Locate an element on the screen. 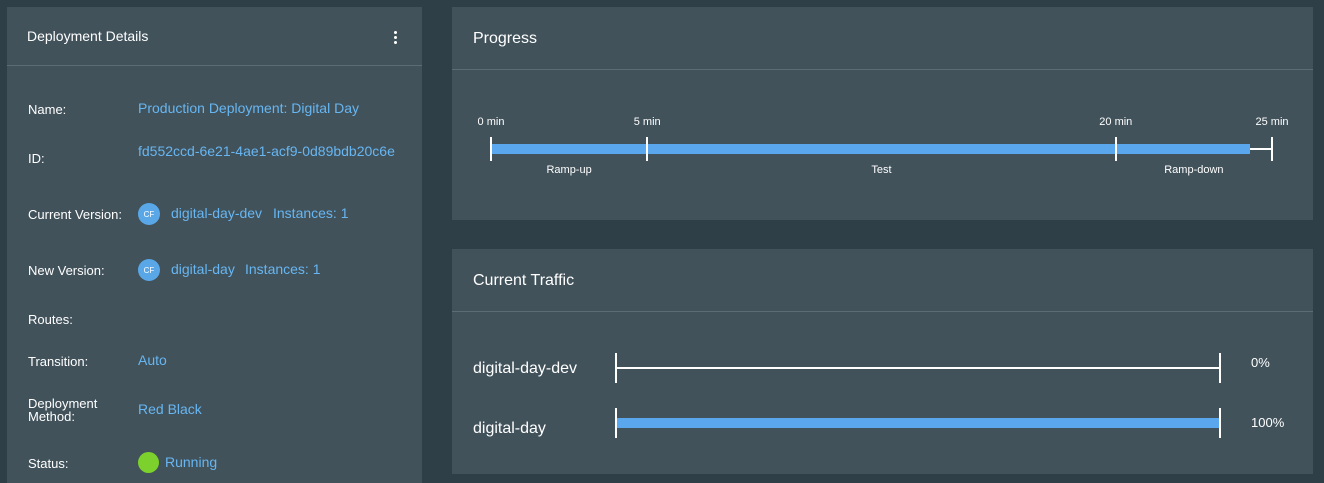 Image resolution: width=1324 pixels, height=483 pixels. current-version-instances: Instances: 1 is located at coordinates (311, 213).